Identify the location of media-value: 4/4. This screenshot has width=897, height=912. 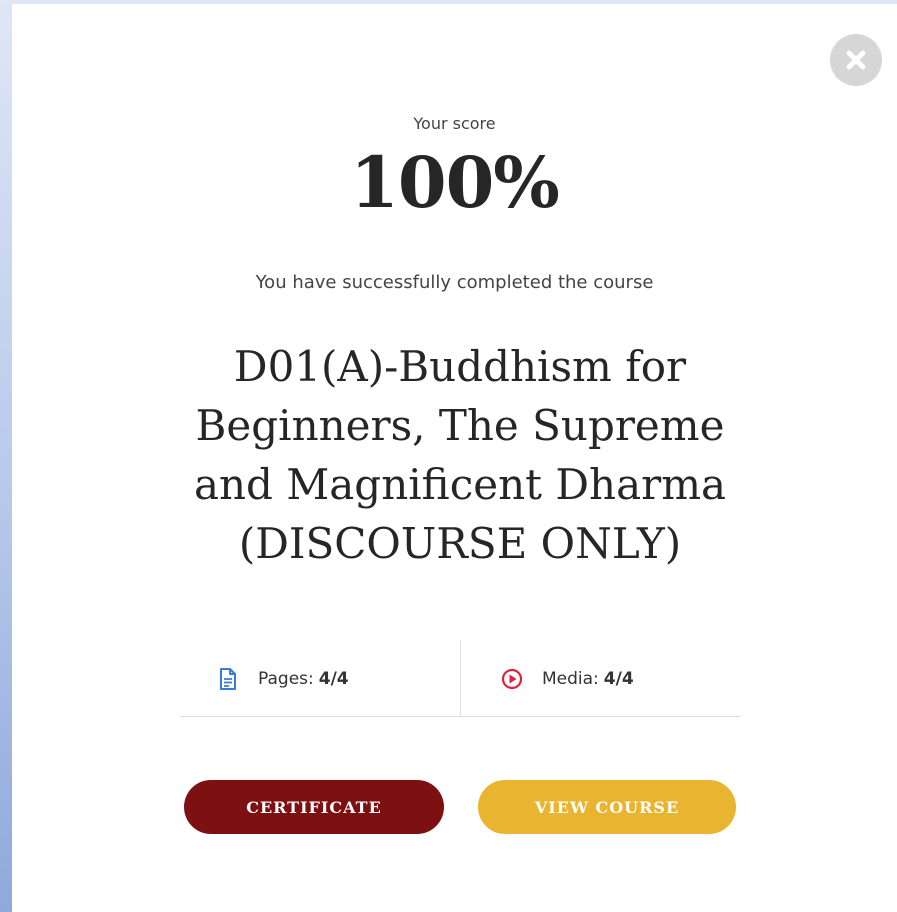
(618, 679).